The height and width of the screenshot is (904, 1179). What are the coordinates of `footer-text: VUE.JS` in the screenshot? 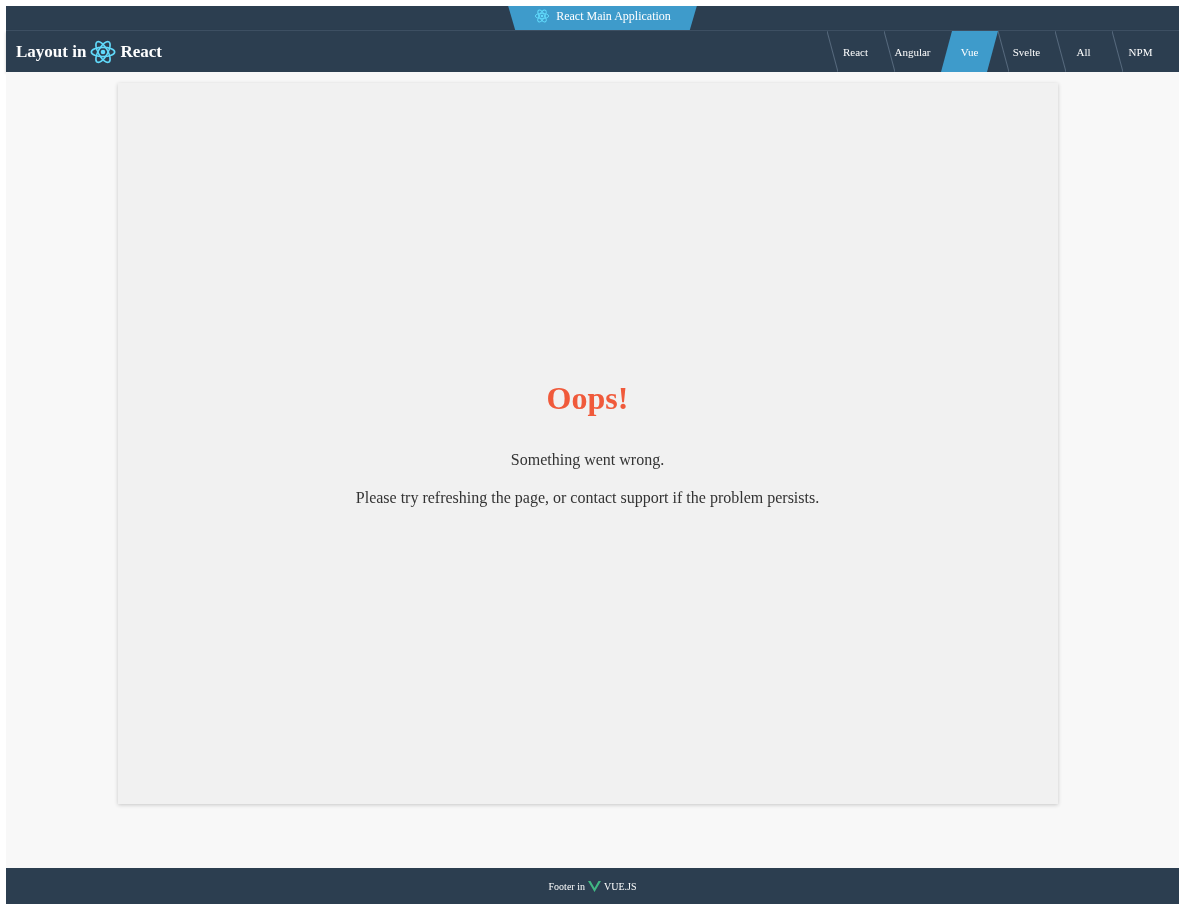 It's located at (620, 886).